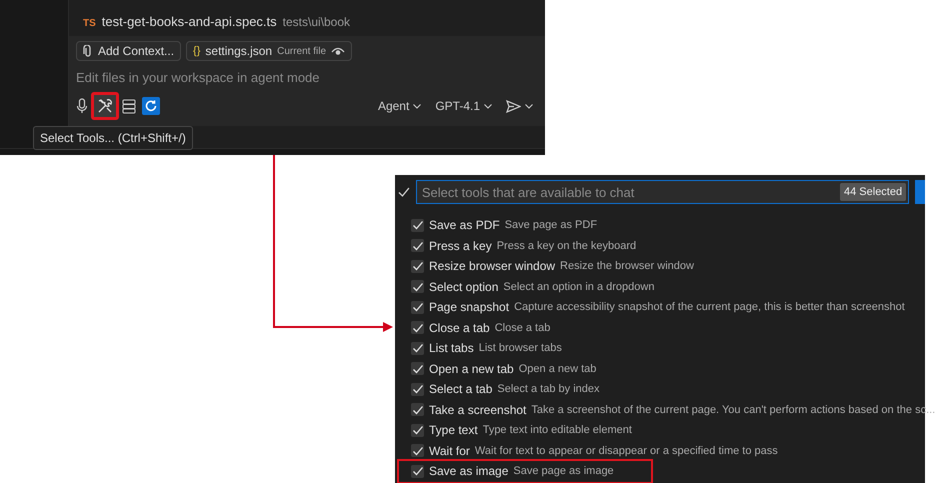  What do you see at coordinates (660, 286) in the screenshot?
I see `tool-item: Select option Select an option in a dropdown` at bounding box center [660, 286].